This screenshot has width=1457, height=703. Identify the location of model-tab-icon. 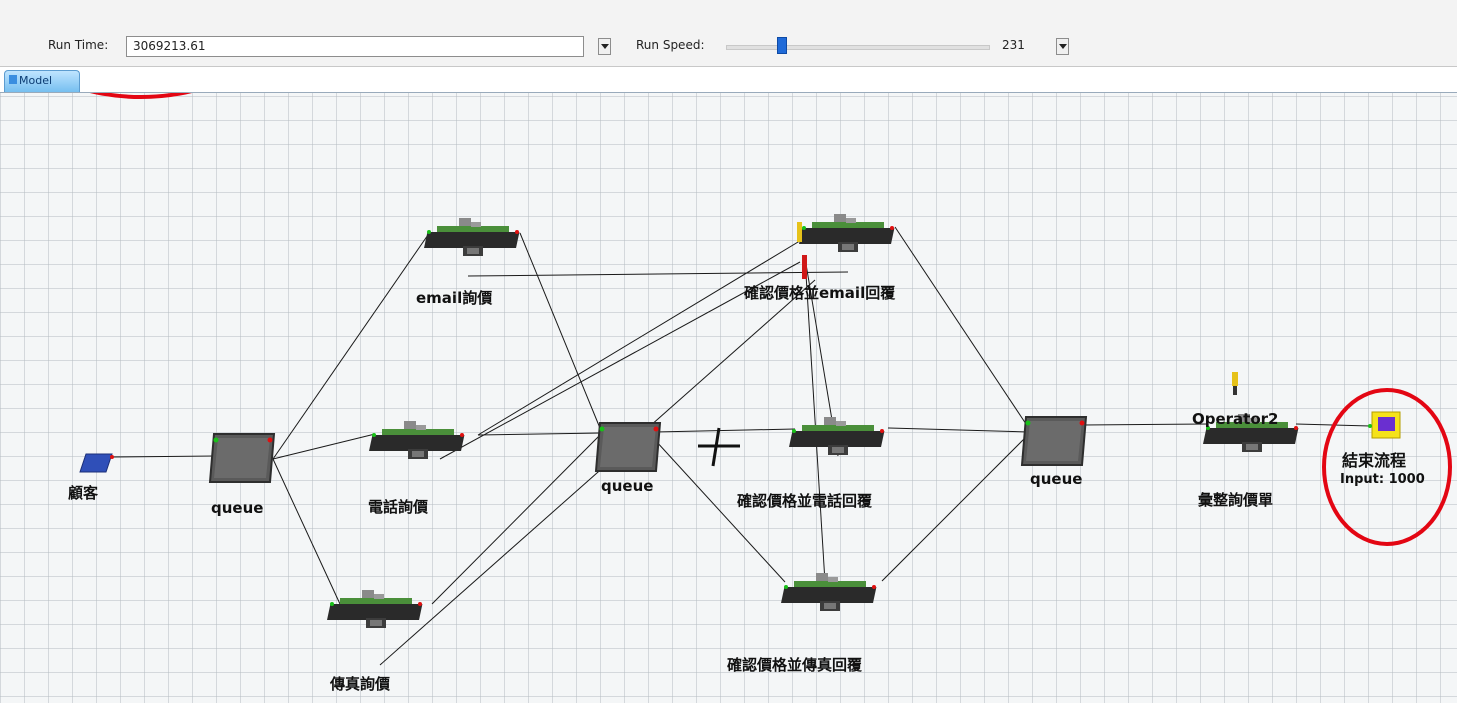
(13, 79).